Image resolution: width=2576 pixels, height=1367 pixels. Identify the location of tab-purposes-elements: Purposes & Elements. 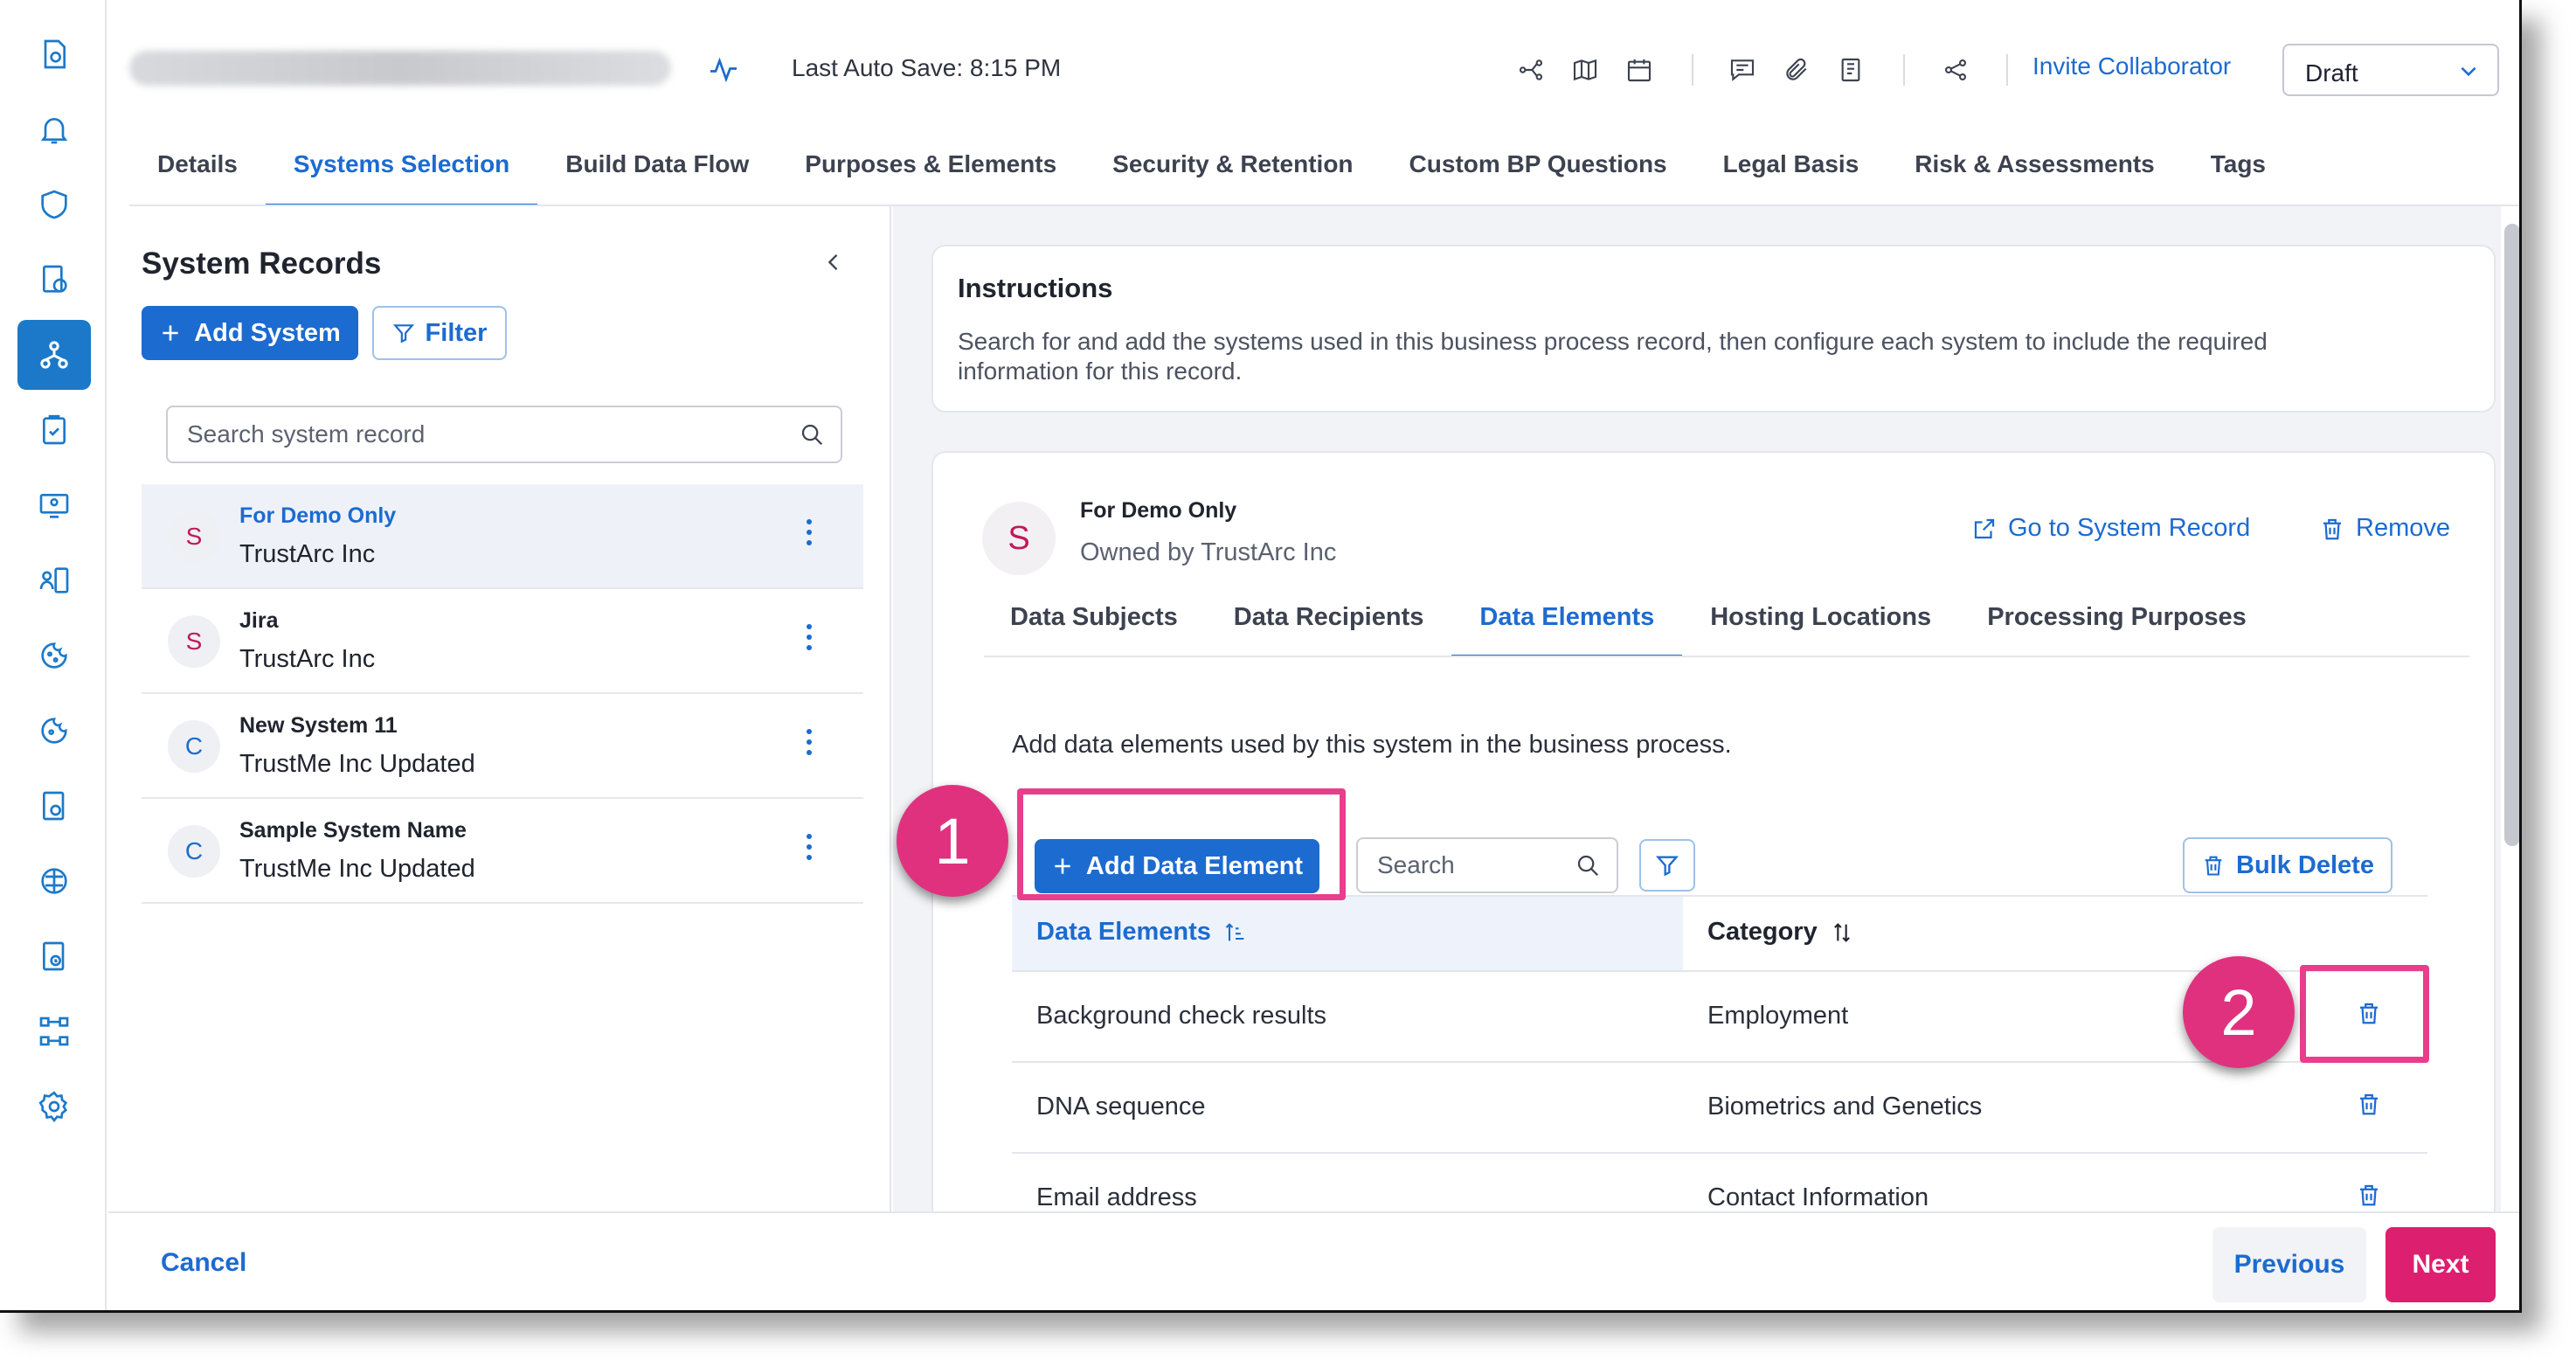
(930, 176).